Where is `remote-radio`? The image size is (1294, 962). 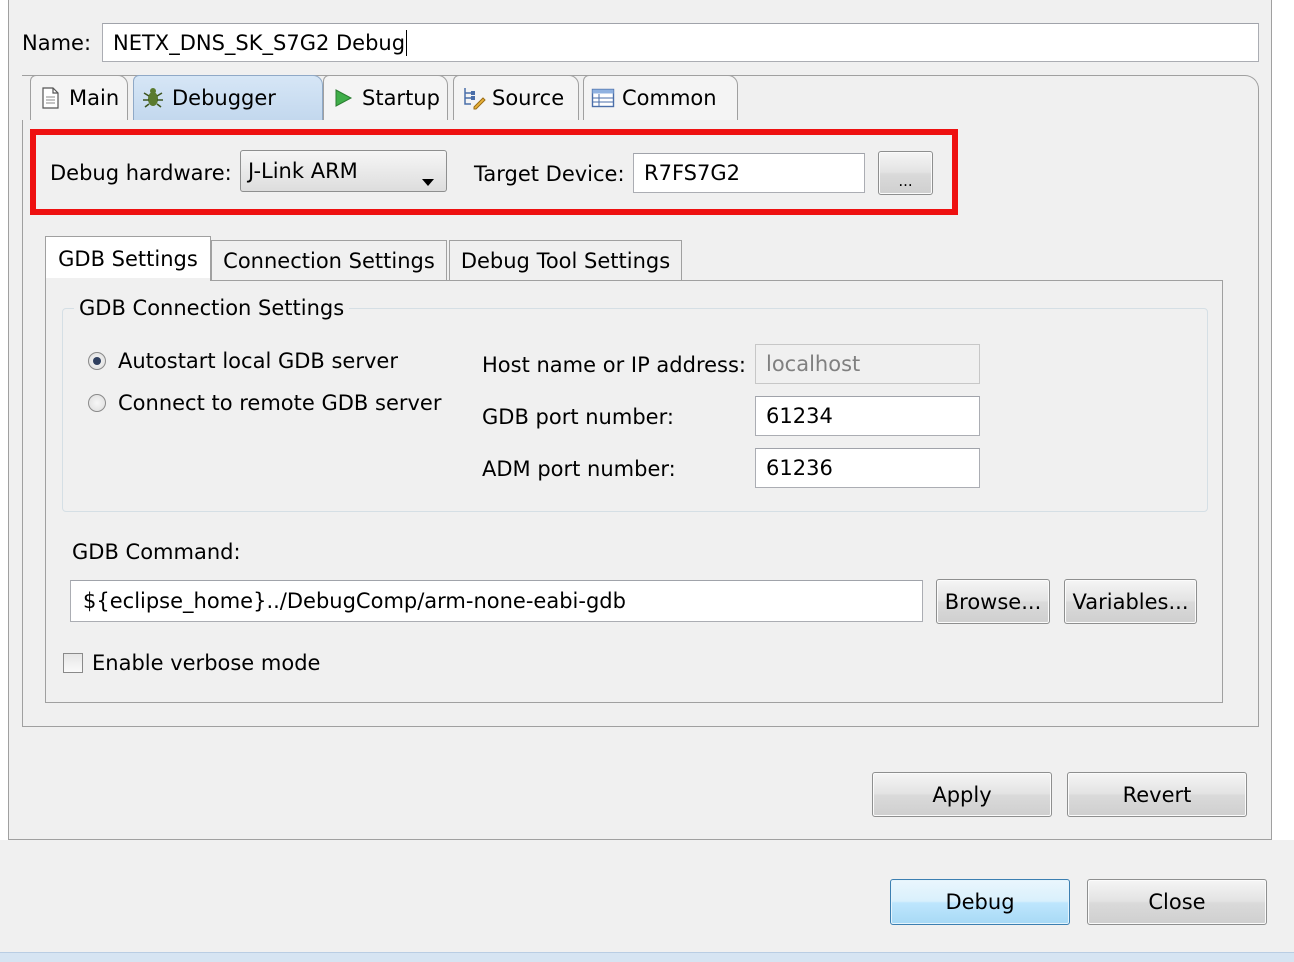 remote-radio is located at coordinates (97, 403).